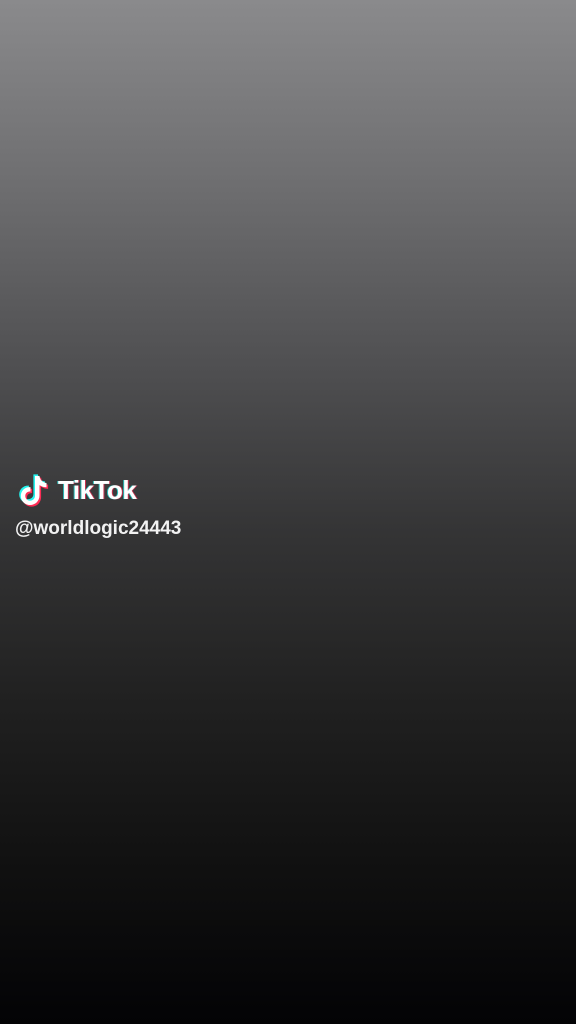 Image resolution: width=576 pixels, height=1024 pixels. I want to click on brand-name: TikTok, so click(97, 489).